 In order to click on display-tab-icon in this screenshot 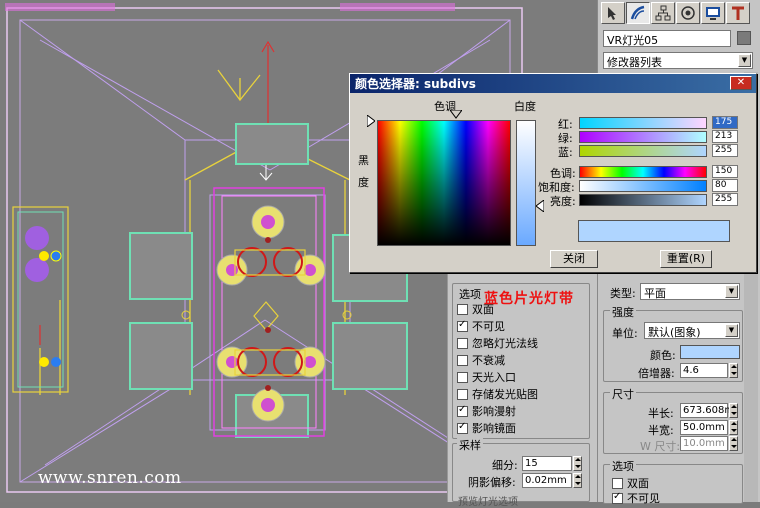, I will do `click(713, 13)`.